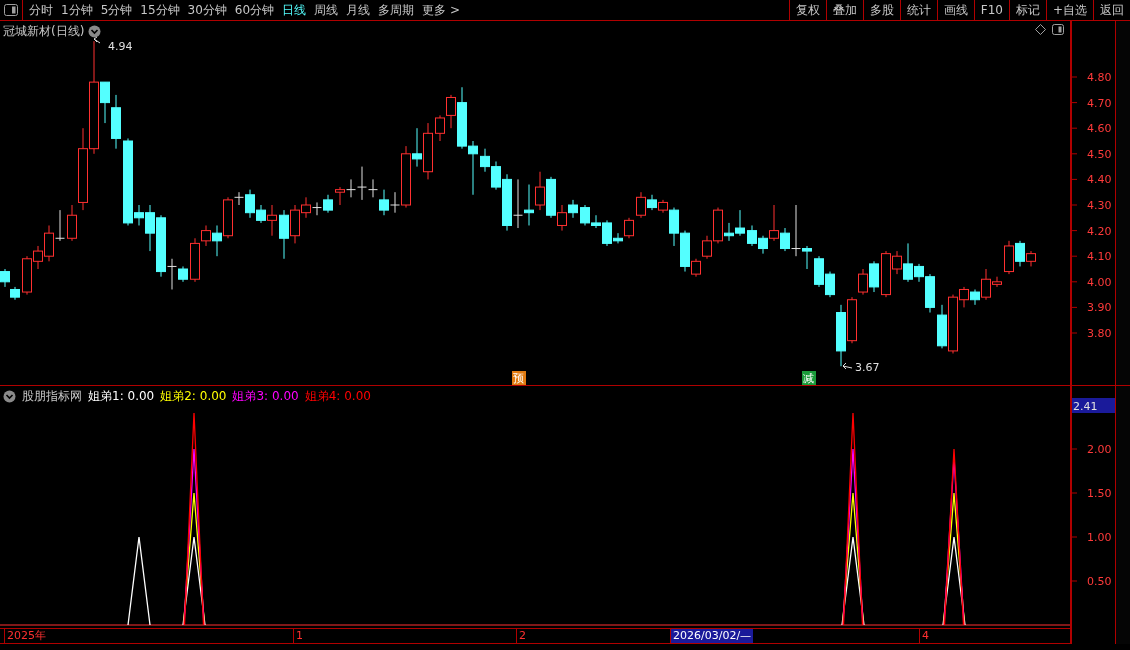 This screenshot has height=650, width=1130. I want to click on indicator-axis-label: 1.00, so click(1099, 537).